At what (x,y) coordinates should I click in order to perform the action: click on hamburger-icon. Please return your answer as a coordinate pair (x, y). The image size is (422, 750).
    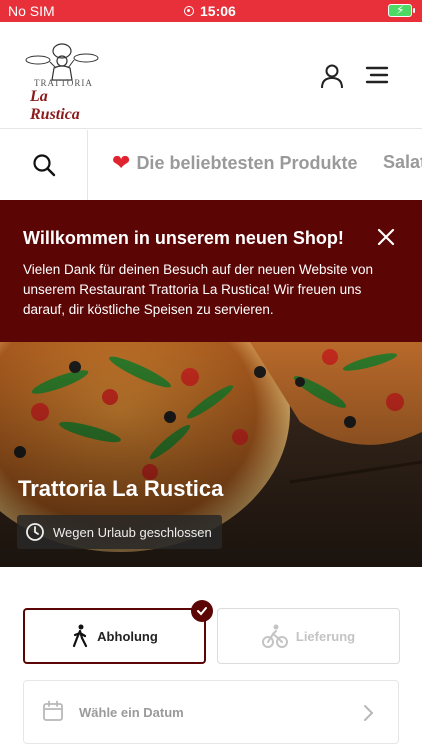
    Looking at the image, I should click on (377, 75).